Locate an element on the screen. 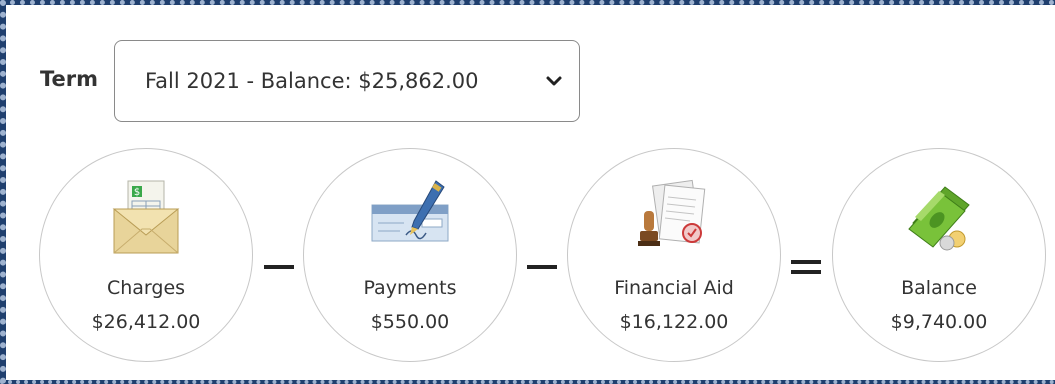 The width and height of the screenshot is (1055, 384). financial-aid-document-icon is located at coordinates (674, 217).